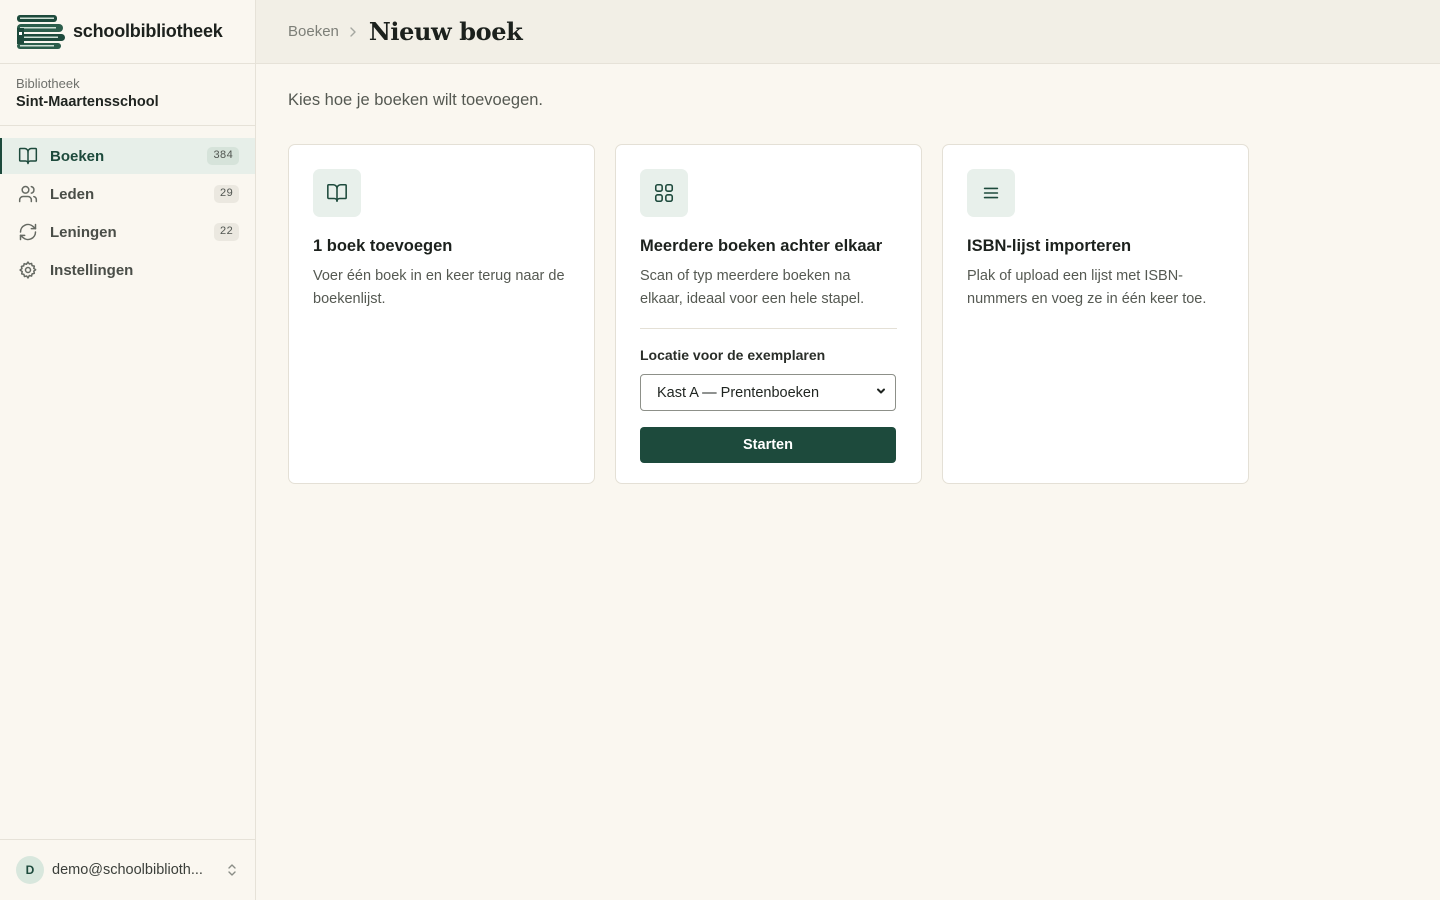 The height and width of the screenshot is (900, 1440). Describe the element at coordinates (991, 193) in the screenshot. I see `list-icon` at that location.